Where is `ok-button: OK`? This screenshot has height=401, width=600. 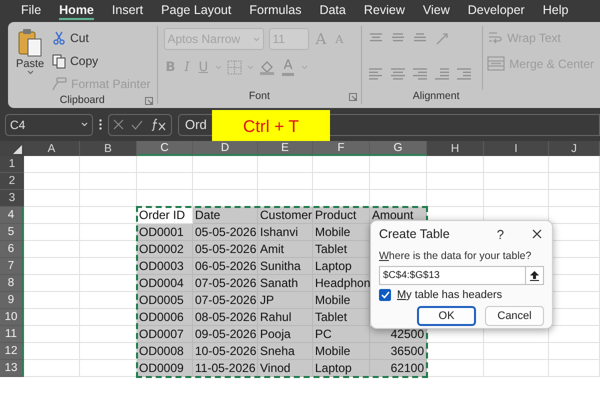 ok-button: OK is located at coordinates (446, 316).